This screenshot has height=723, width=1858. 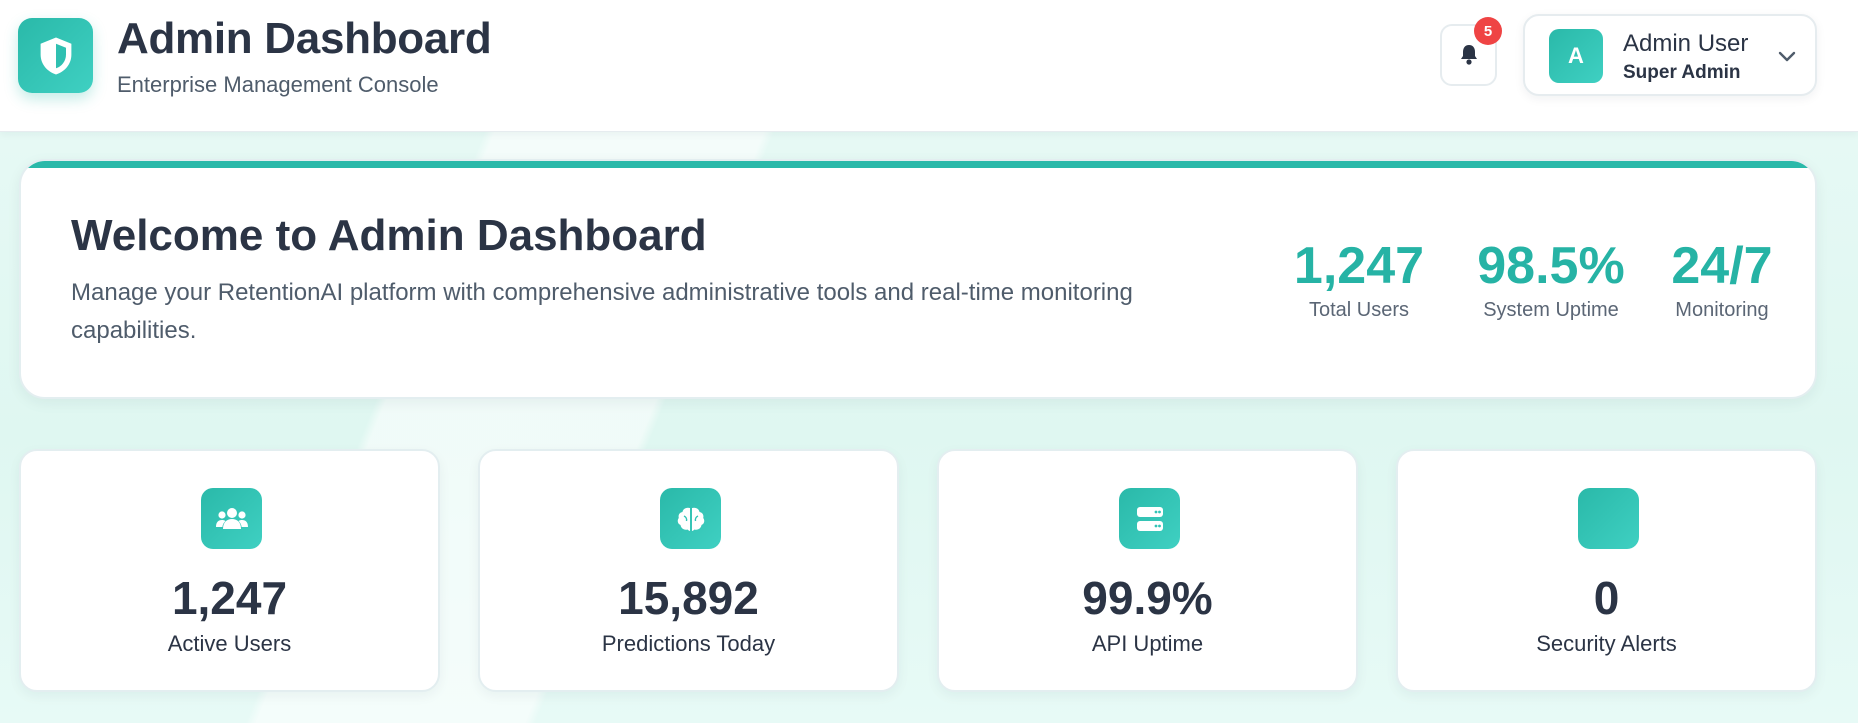 I want to click on logo, so click(x=55, y=55).